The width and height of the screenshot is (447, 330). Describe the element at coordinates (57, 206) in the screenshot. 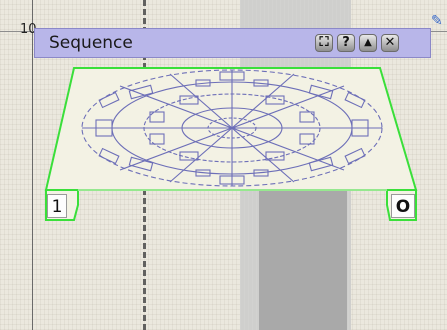

I see `sequence-start-badge: 1` at that location.